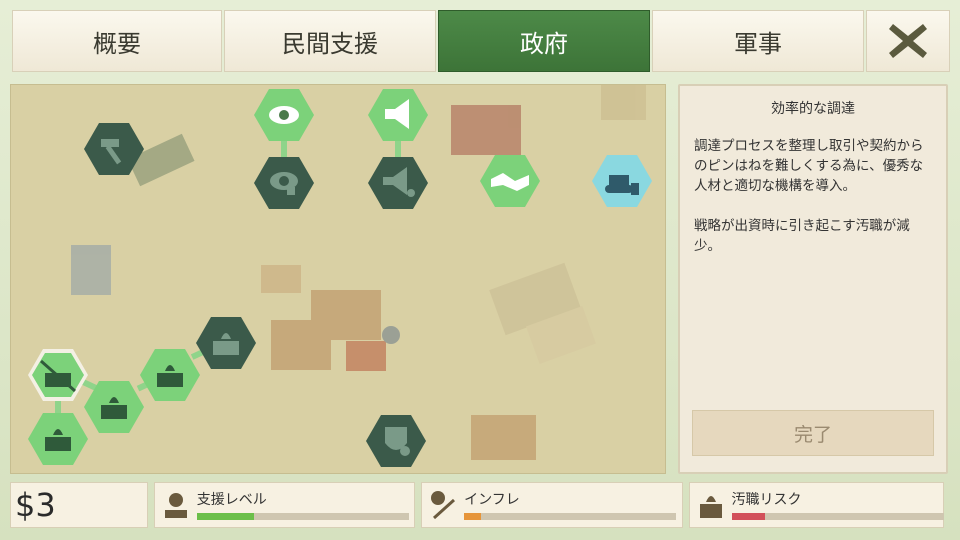 This screenshot has width=960, height=540. What do you see at coordinates (813, 433) in the screenshot?
I see `done-button: 完了` at bounding box center [813, 433].